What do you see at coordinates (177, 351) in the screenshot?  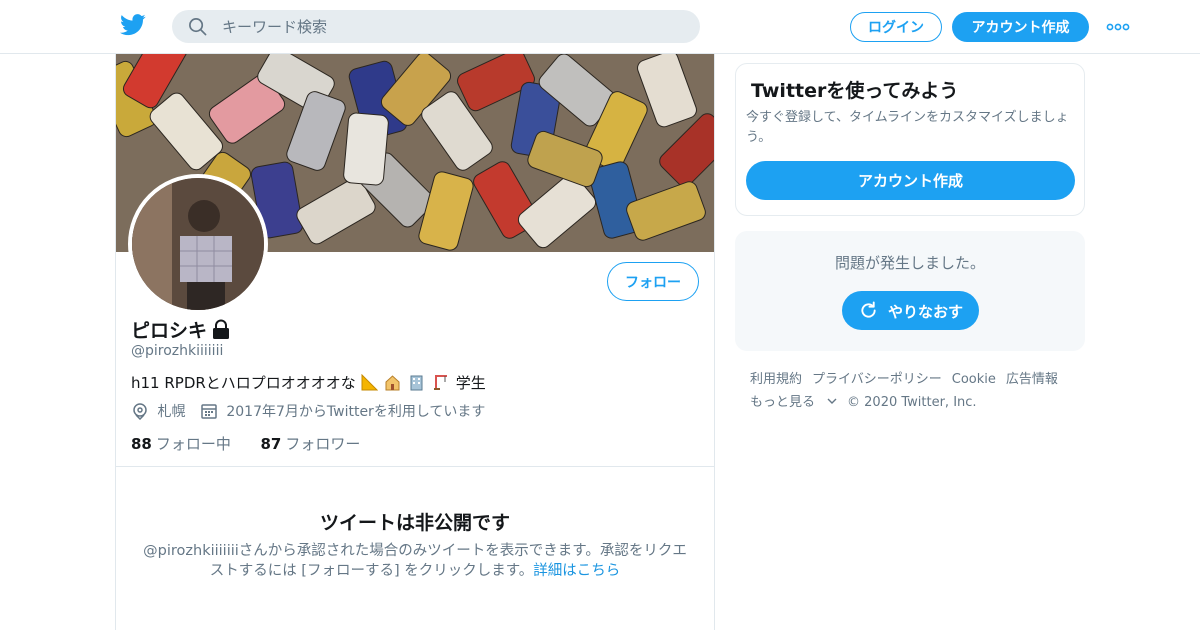 I see `profile-handle: @pirozhkiiiiiii` at bounding box center [177, 351].